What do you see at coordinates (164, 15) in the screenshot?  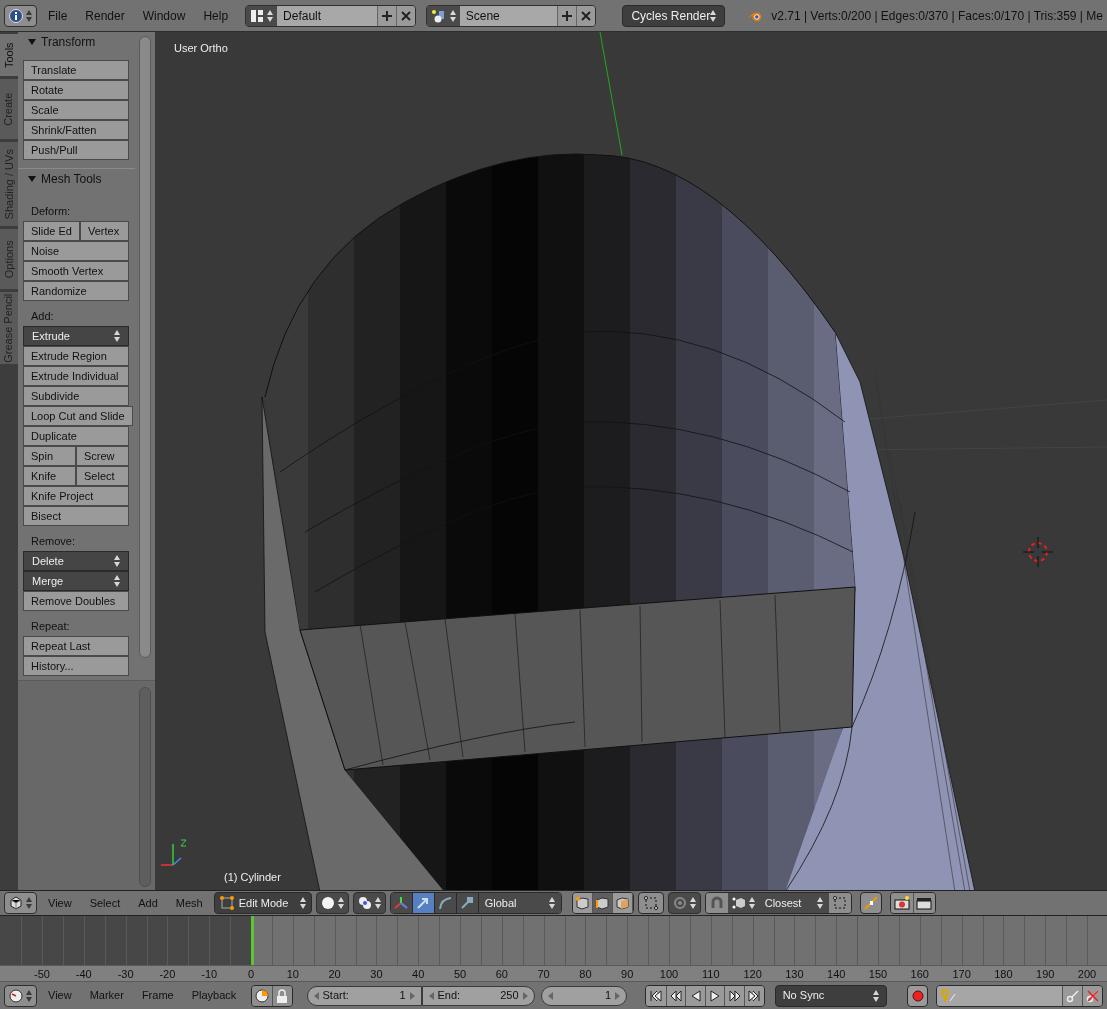 I see `menu-item: Window` at bounding box center [164, 15].